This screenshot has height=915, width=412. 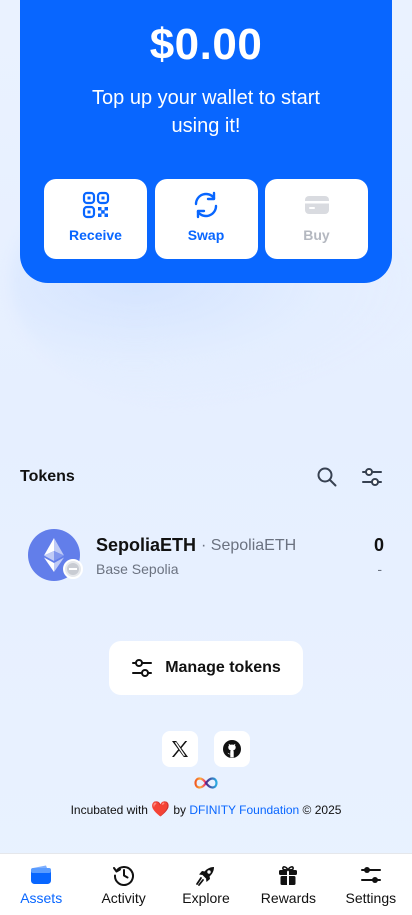 What do you see at coordinates (73, 569) in the screenshot?
I see `network-badge-icon` at bounding box center [73, 569].